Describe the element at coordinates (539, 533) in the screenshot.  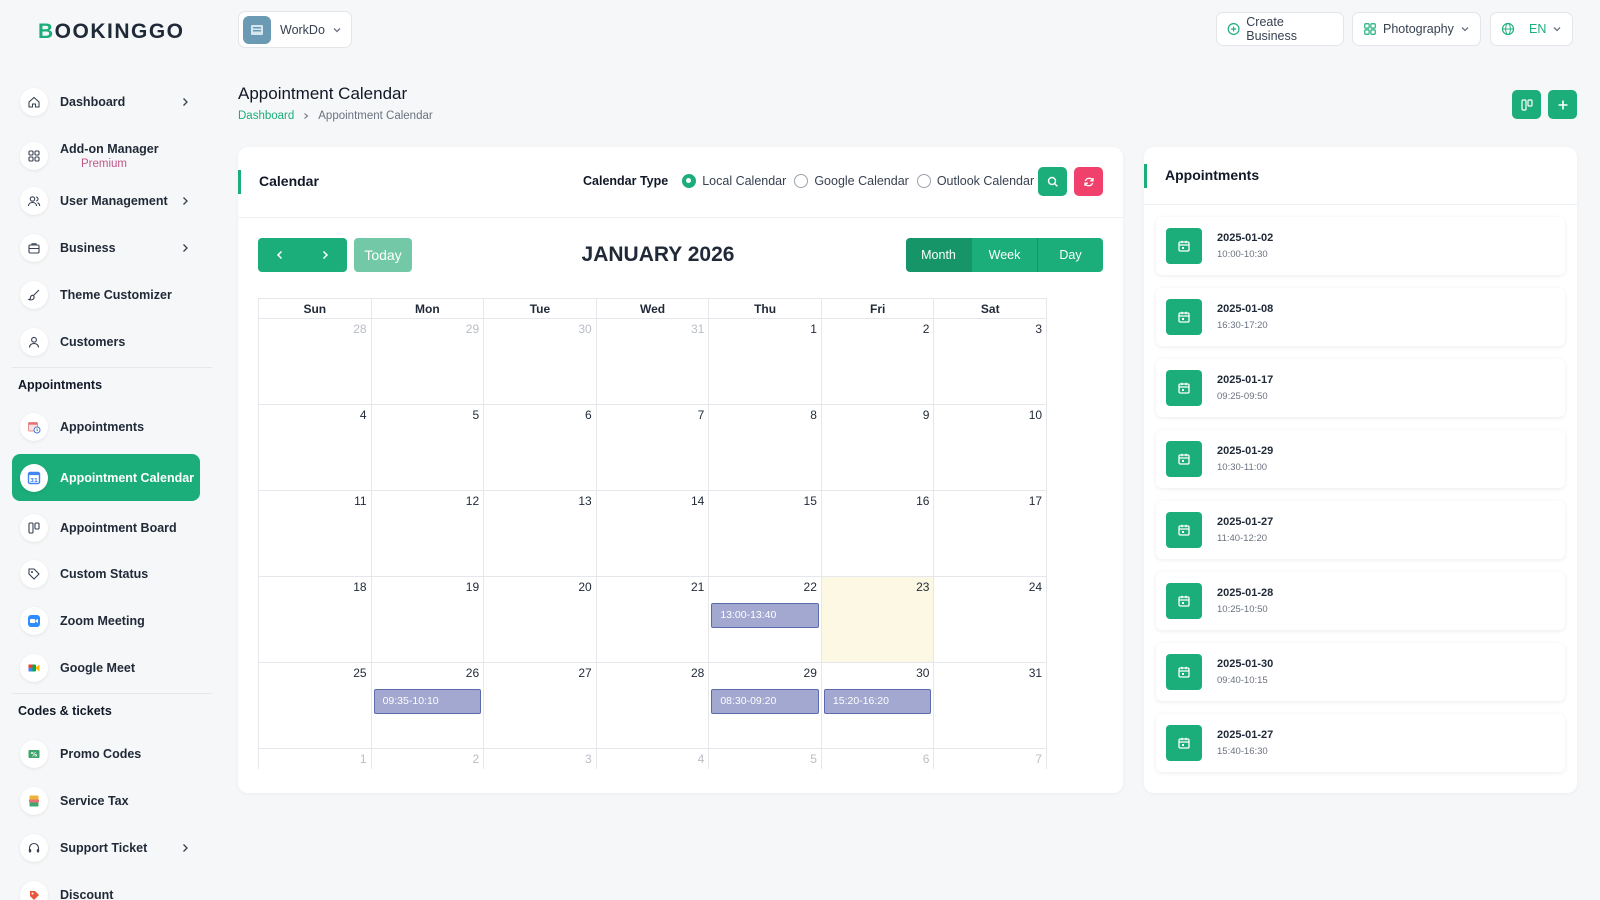
I see `calendar-day: 13` at that location.